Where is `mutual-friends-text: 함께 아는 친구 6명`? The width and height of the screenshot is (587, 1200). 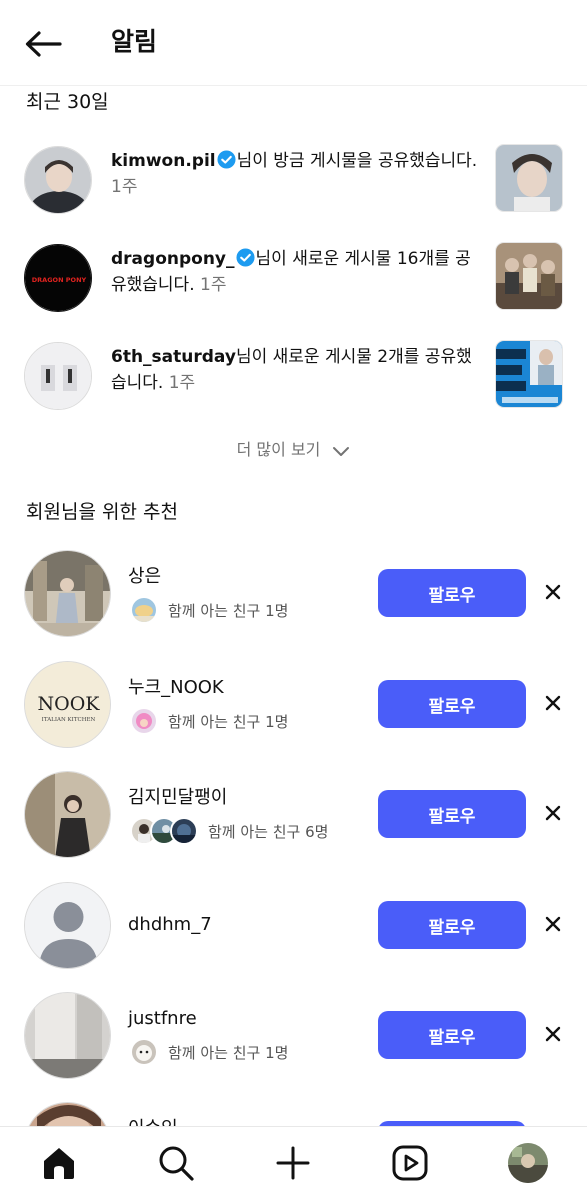 mutual-friends-text: 함께 아는 친구 6명 is located at coordinates (268, 831).